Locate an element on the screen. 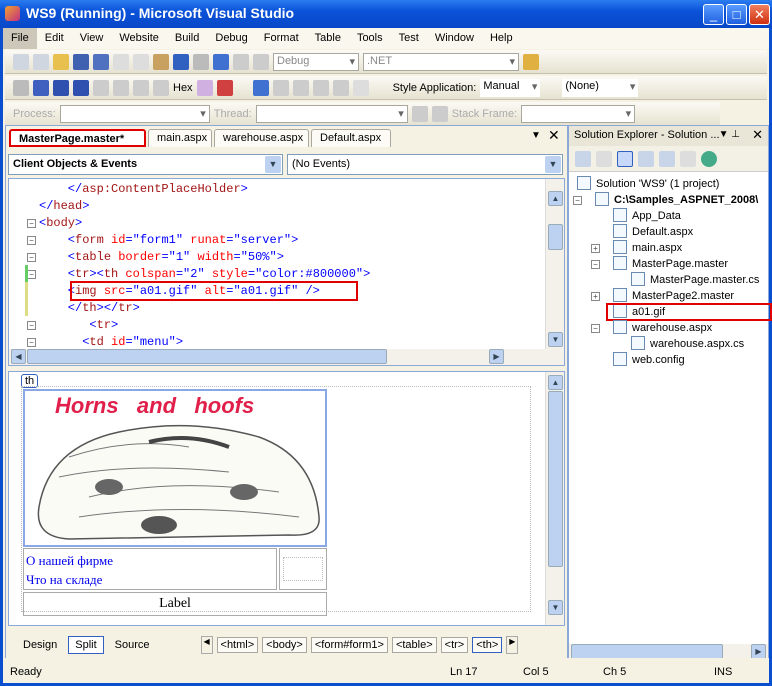 The width and height of the screenshot is (772, 686). stack-frame-select is located at coordinates (578, 113).